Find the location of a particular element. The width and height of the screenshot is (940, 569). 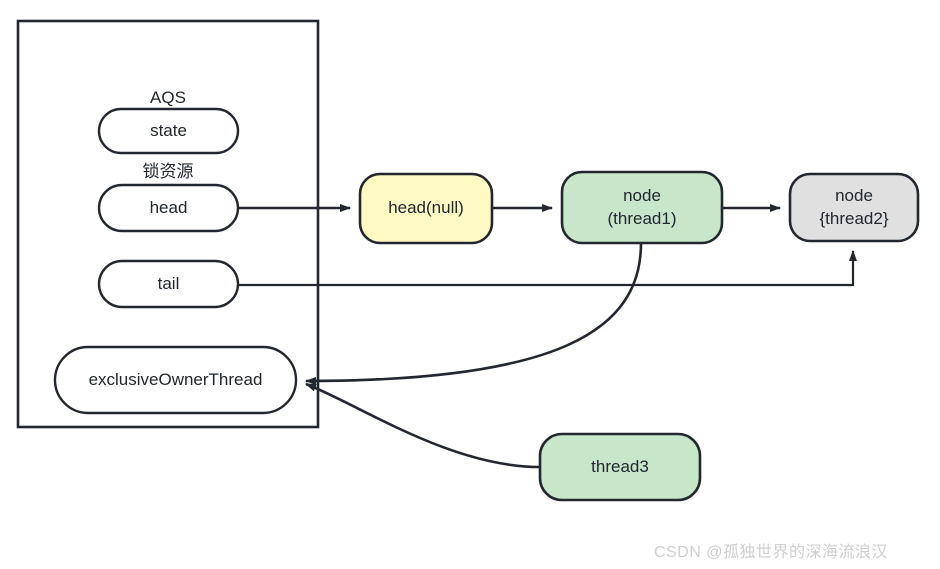

csdn-watermark: CSDN @孤独世界的深海流浪汉 is located at coordinates (771, 552).